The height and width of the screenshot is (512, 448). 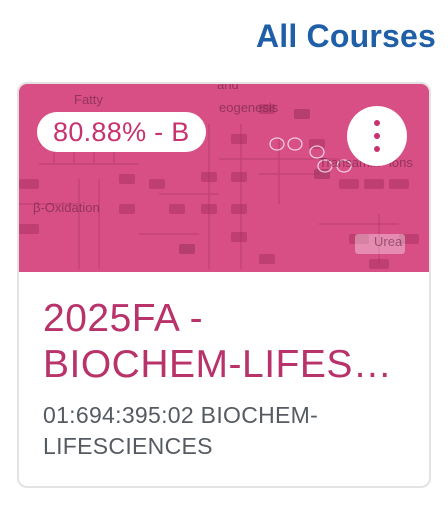 What do you see at coordinates (377, 136) in the screenshot?
I see `course-options-button` at bounding box center [377, 136].